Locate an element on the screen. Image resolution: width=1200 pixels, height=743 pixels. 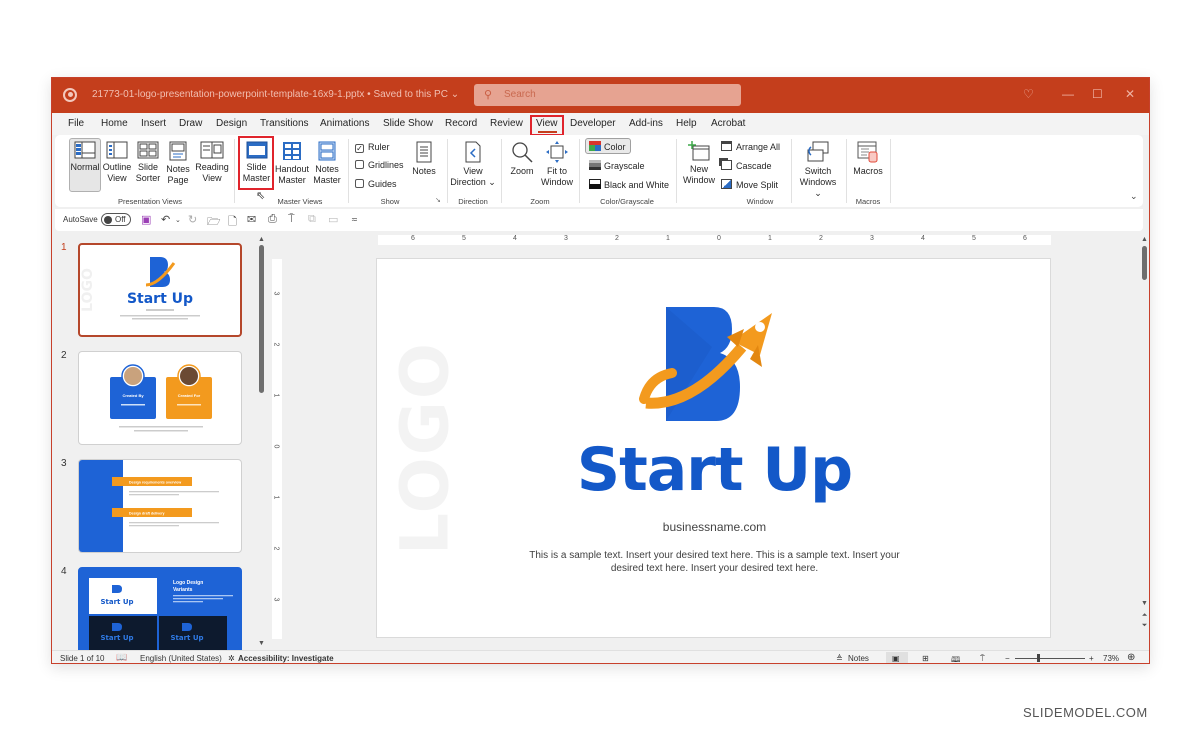
slide-master-button: Slide Master is located at coordinates (256, 162).